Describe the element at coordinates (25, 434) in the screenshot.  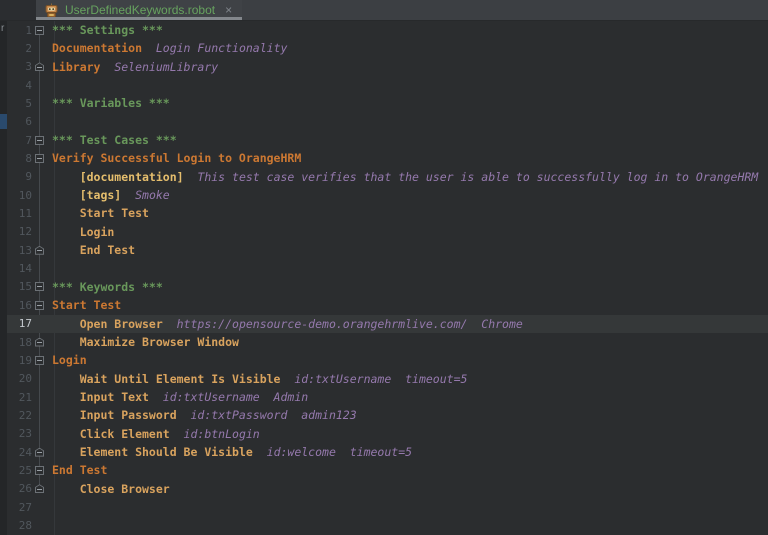
I see `line-number: 23` at that location.